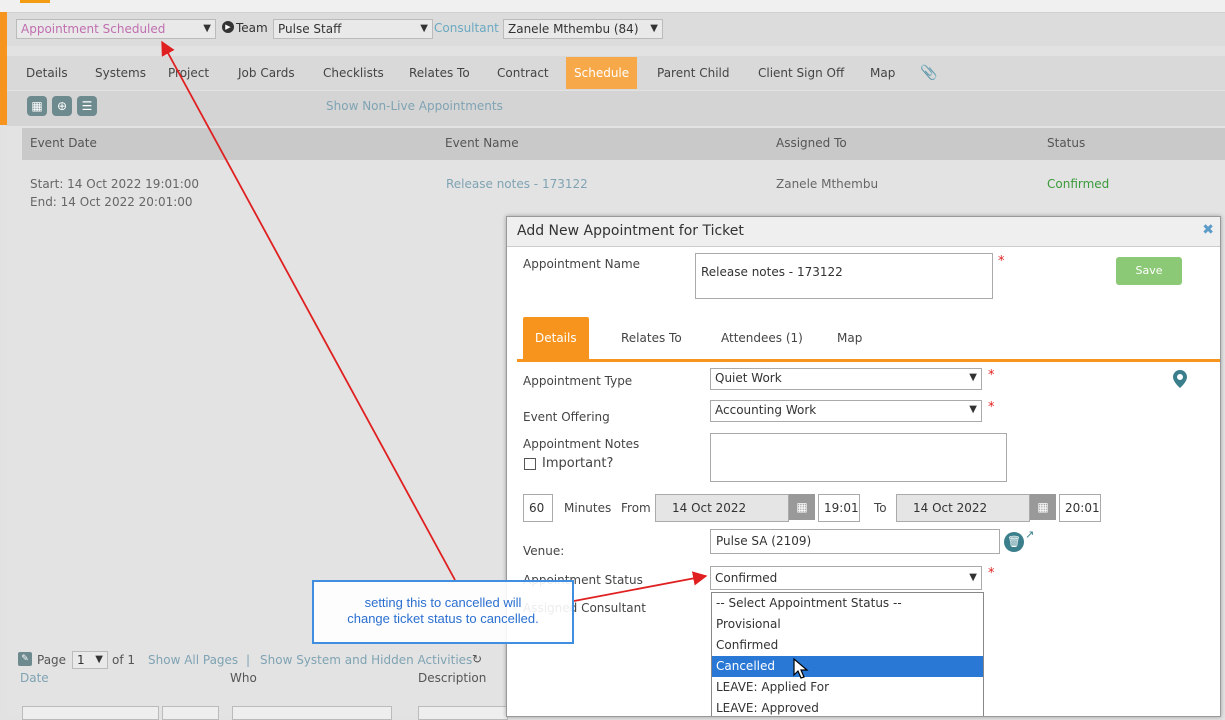 The width and height of the screenshot is (1225, 720). What do you see at coordinates (544, 551) in the screenshot?
I see `venue-label: Venue:` at bounding box center [544, 551].